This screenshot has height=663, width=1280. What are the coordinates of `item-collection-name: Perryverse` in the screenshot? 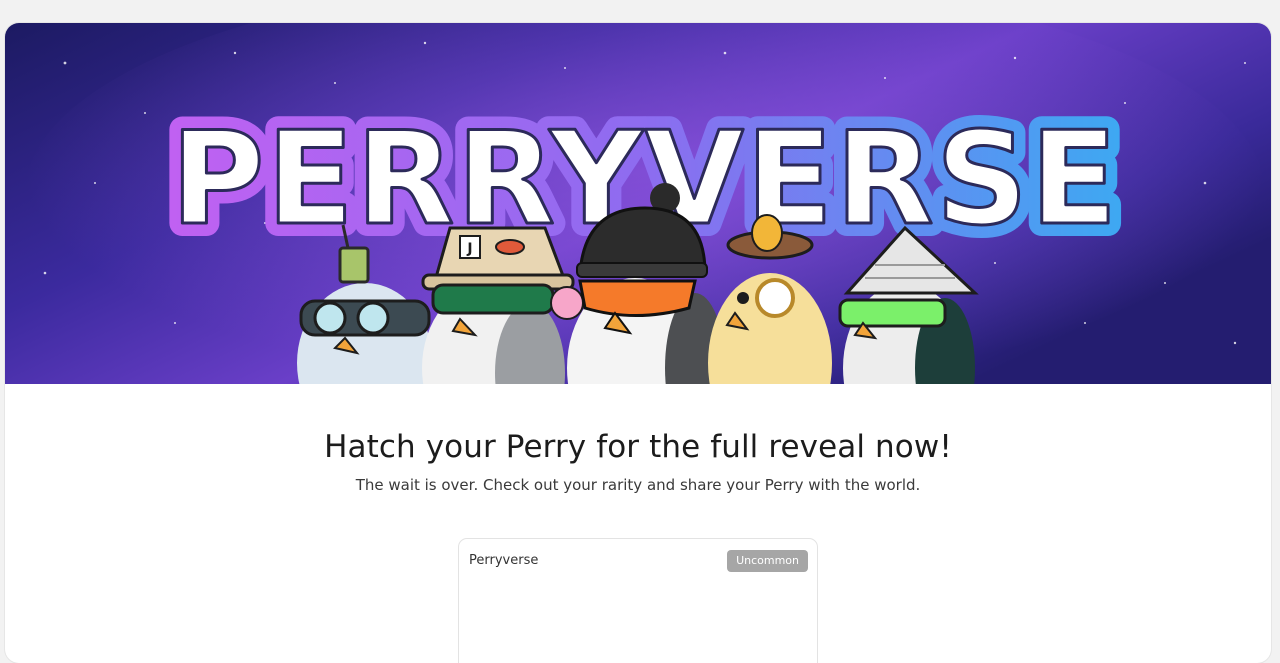 It's located at (504, 560).